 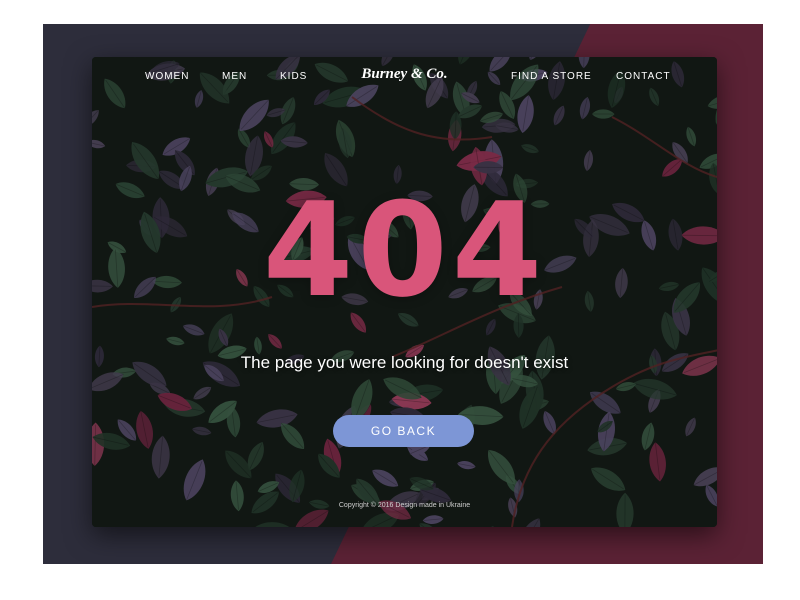 I want to click on nav-link-kids: KIDS, so click(x=293, y=76).